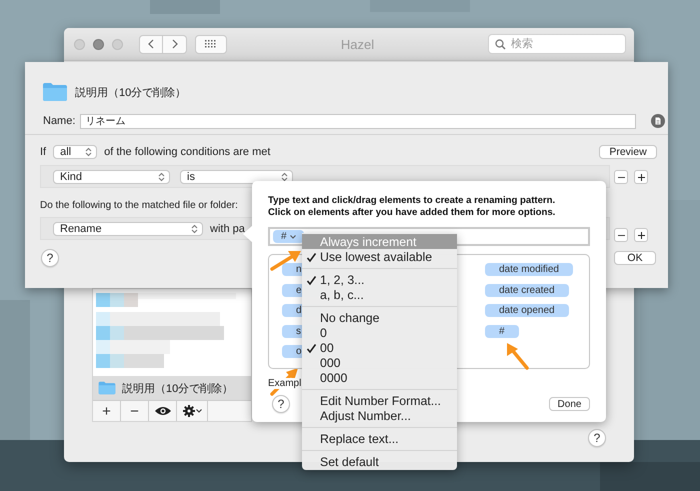 The image size is (700, 491). Describe the element at coordinates (139, 205) in the screenshot. I see `actions-label: Do the following to the matched file or folder:` at that location.